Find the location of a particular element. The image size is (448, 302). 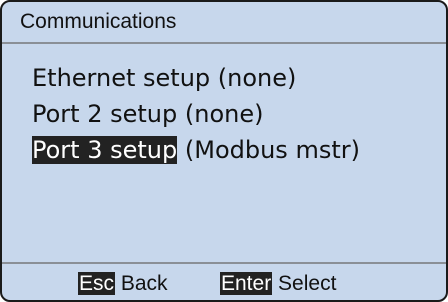

footer-bar: Esc Back Enter Select is located at coordinates (224, 281).